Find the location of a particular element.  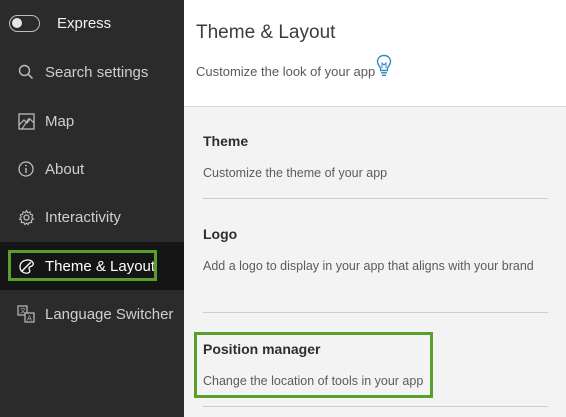

search-icon is located at coordinates (26, 72).